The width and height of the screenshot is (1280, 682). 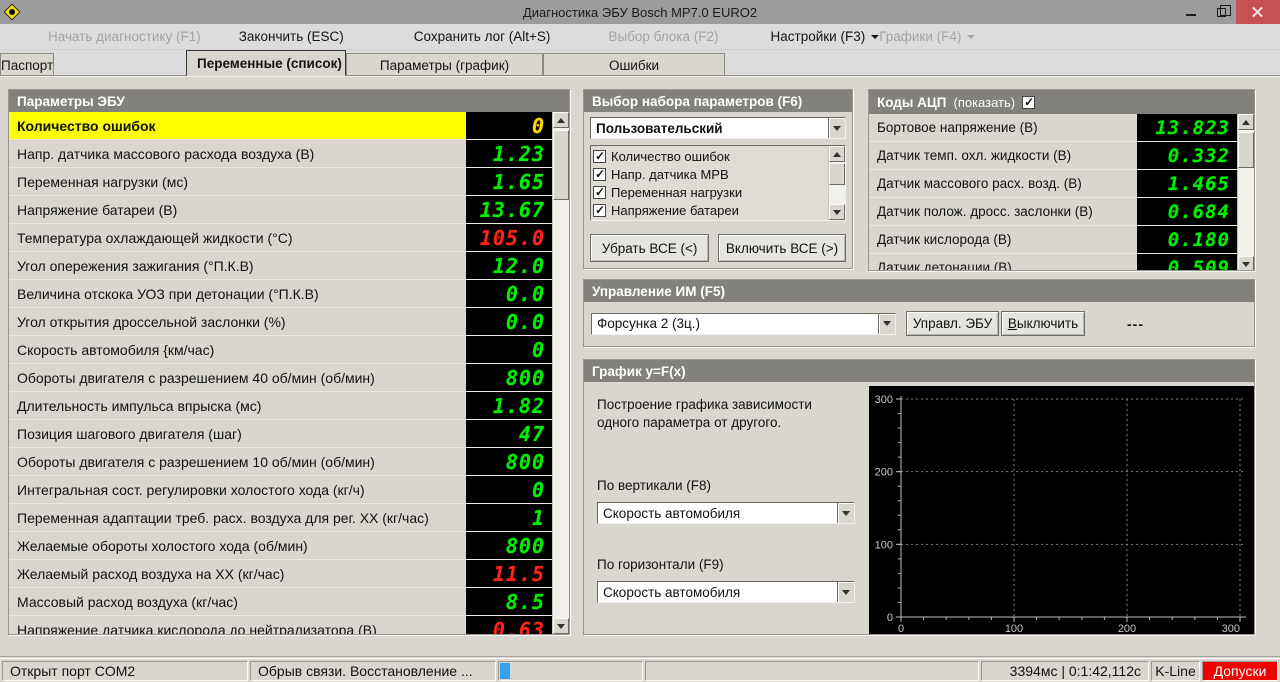 I want to click on param-row: Скорость автомобиля {км/час) 0, so click(x=280, y=350).